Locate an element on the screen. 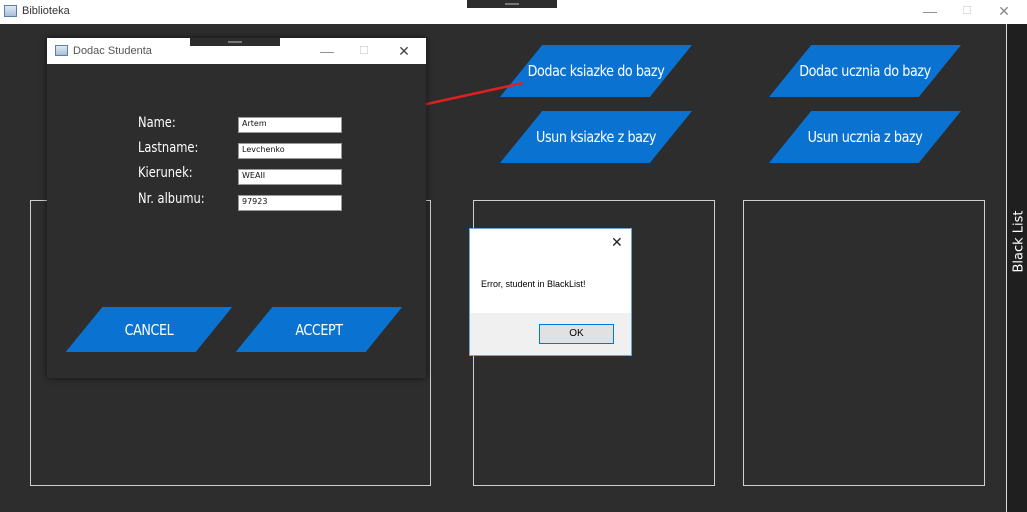 The image size is (1027, 512). accept-button: ACCEPT is located at coordinates (319, 329).